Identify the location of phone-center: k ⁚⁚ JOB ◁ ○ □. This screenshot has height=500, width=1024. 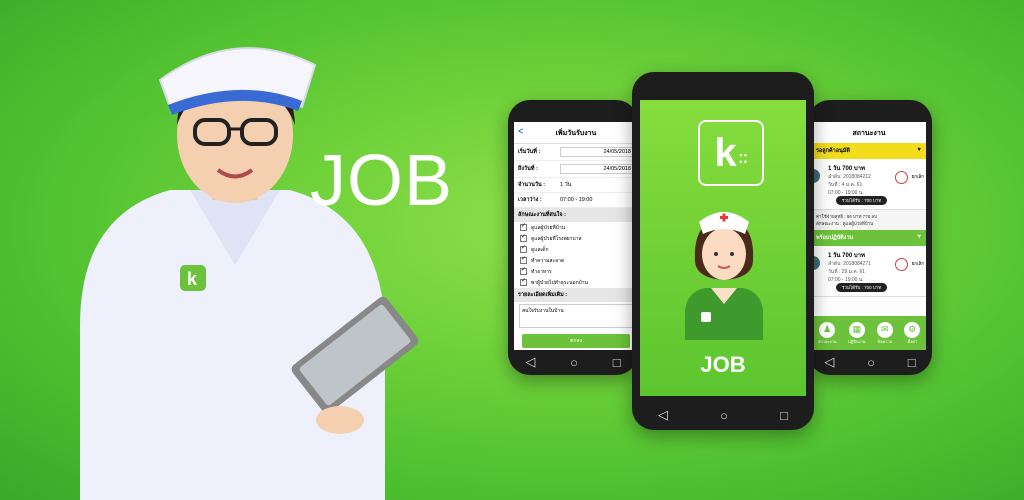
(723, 251).